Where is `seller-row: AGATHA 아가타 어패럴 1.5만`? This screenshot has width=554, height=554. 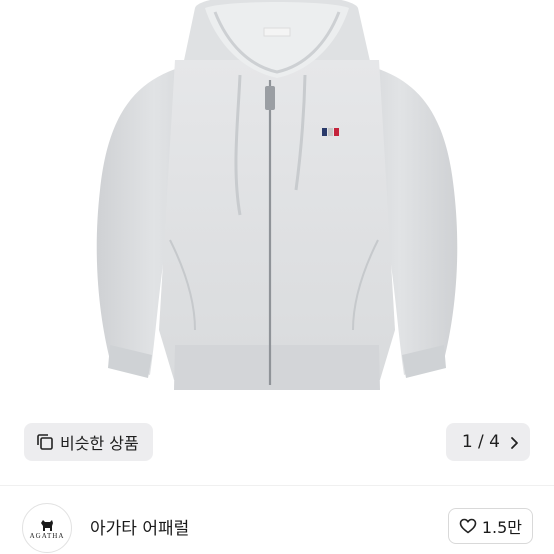 seller-row: AGATHA 아가타 어패럴 1.5만 is located at coordinates (277, 520).